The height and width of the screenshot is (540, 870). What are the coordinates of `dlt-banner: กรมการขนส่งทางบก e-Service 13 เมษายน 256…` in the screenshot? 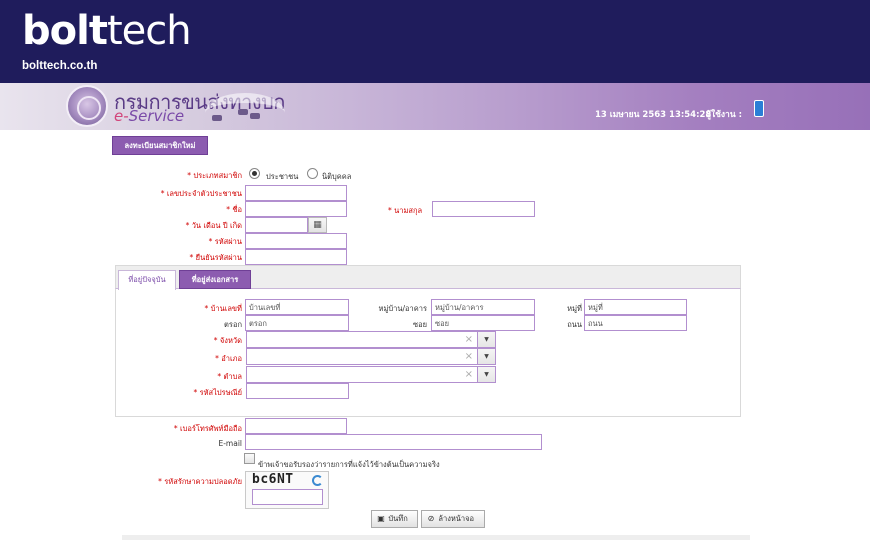 It's located at (435, 106).